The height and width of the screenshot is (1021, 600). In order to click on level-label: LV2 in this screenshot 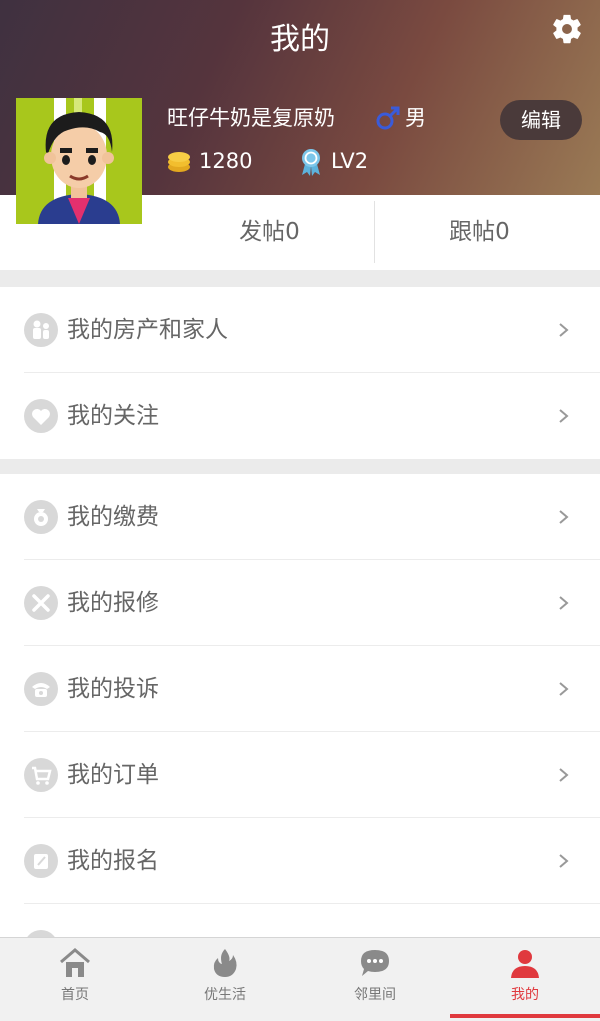, I will do `click(350, 161)`.